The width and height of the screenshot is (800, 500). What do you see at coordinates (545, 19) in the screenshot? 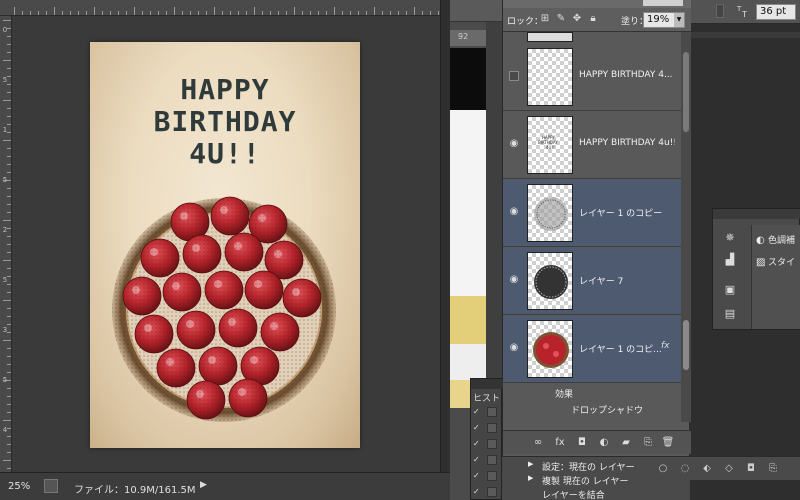
I see `lock-transparent-pixels-icon: ⊞` at bounding box center [545, 19].